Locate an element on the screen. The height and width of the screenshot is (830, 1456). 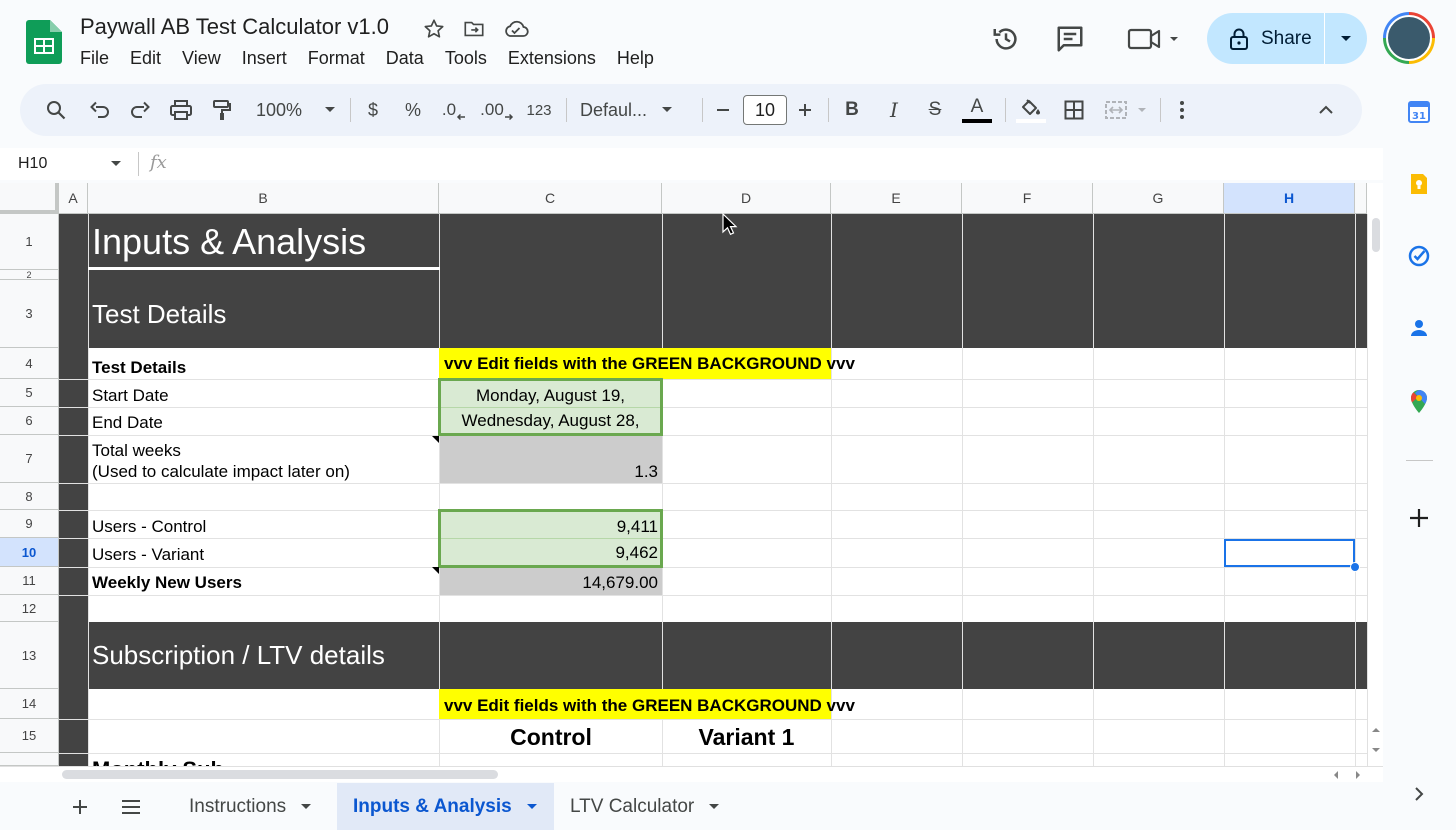
scroll-down-icon is located at coordinates (1376, 750).